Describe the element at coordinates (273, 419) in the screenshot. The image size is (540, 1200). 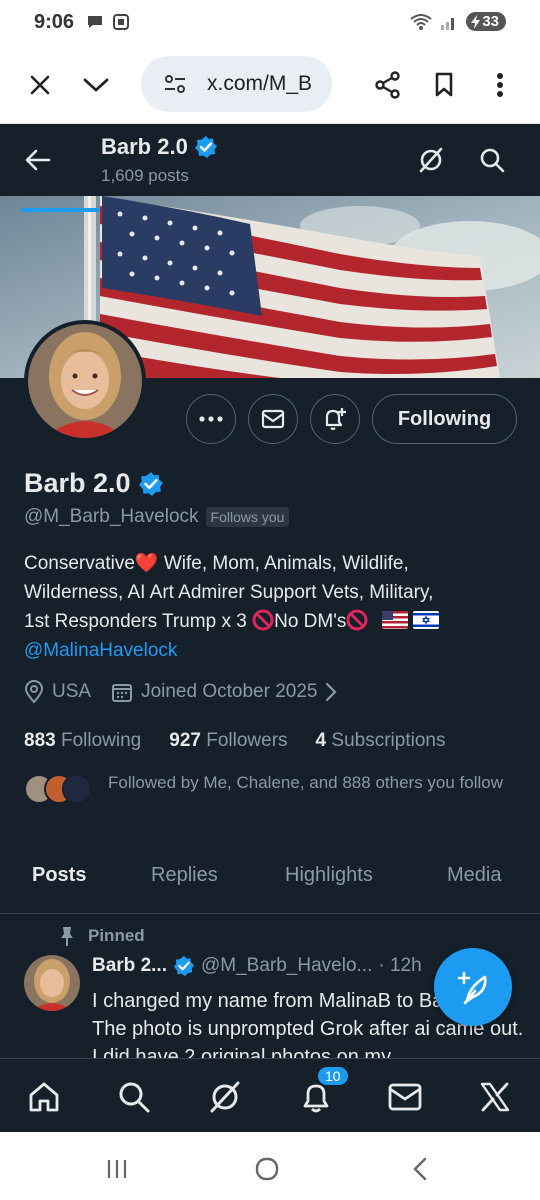
I see `message-button` at that location.